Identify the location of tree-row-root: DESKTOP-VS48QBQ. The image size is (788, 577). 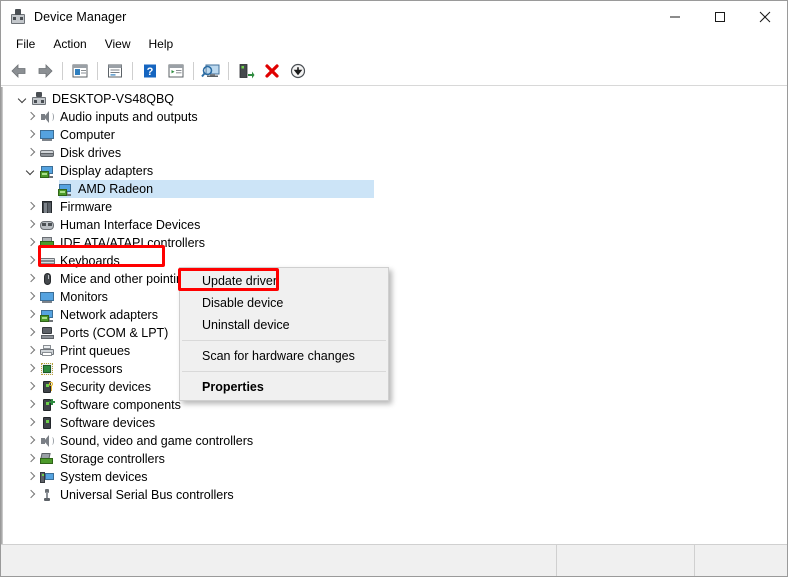
(395, 99).